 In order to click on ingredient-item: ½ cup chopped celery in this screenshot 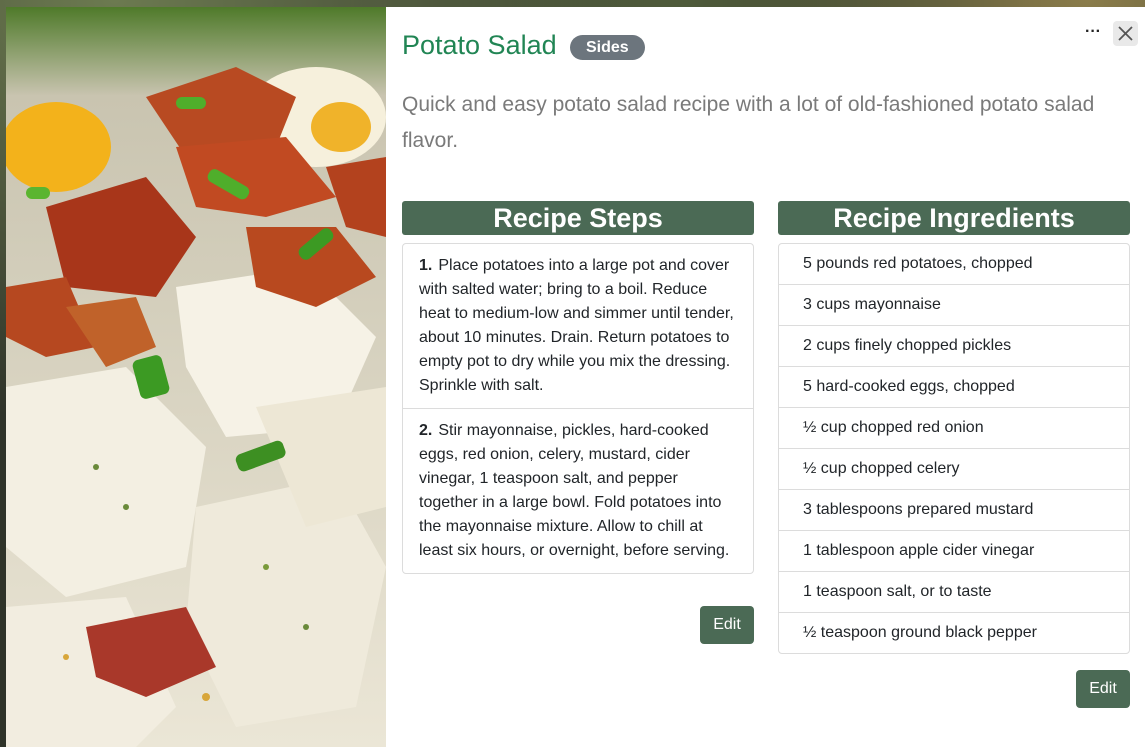, I will do `click(954, 468)`.